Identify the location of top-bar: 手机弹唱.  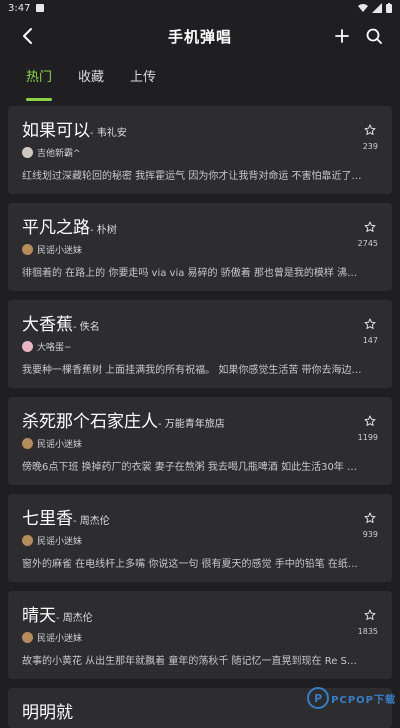
(200, 36).